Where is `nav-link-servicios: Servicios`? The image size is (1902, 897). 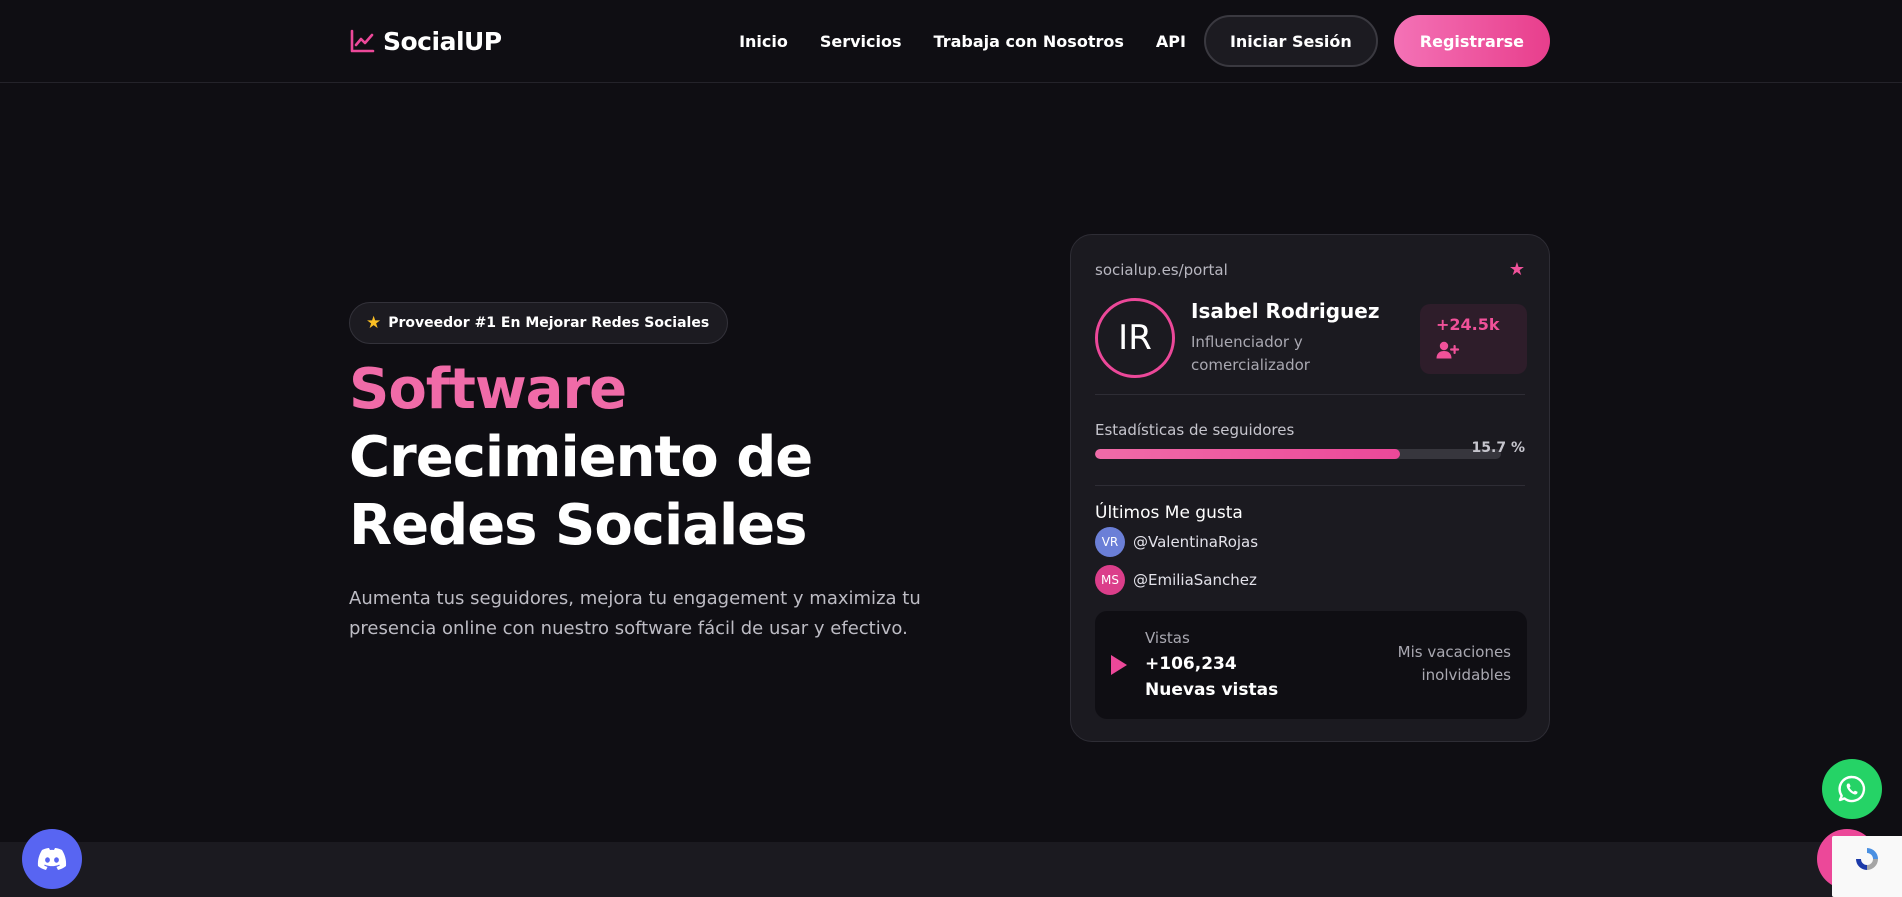 nav-link-servicios: Servicios is located at coordinates (861, 41).